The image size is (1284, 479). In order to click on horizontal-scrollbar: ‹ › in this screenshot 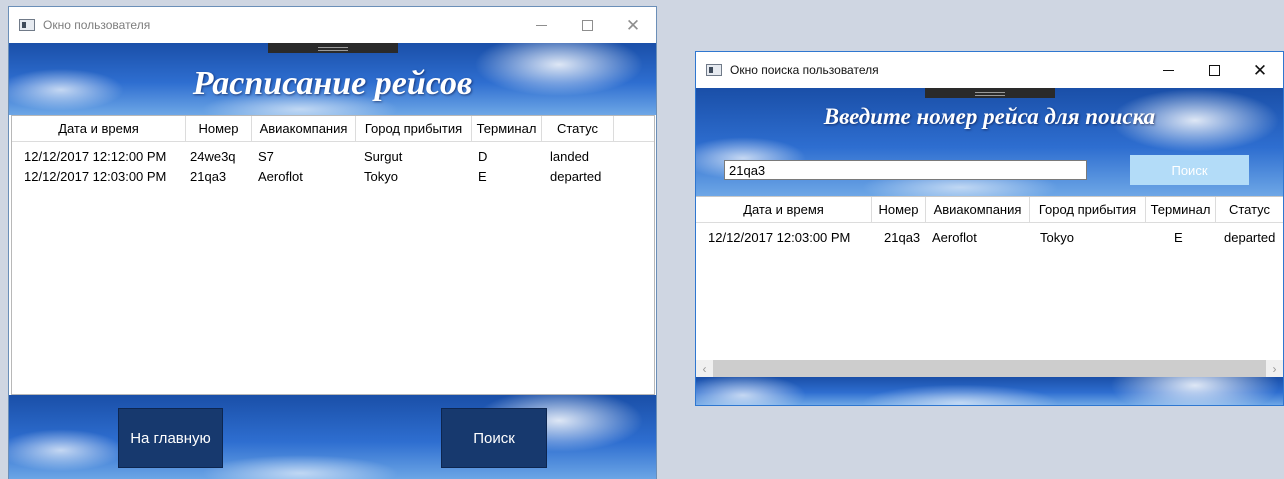, I will do `click(989, 368)`.